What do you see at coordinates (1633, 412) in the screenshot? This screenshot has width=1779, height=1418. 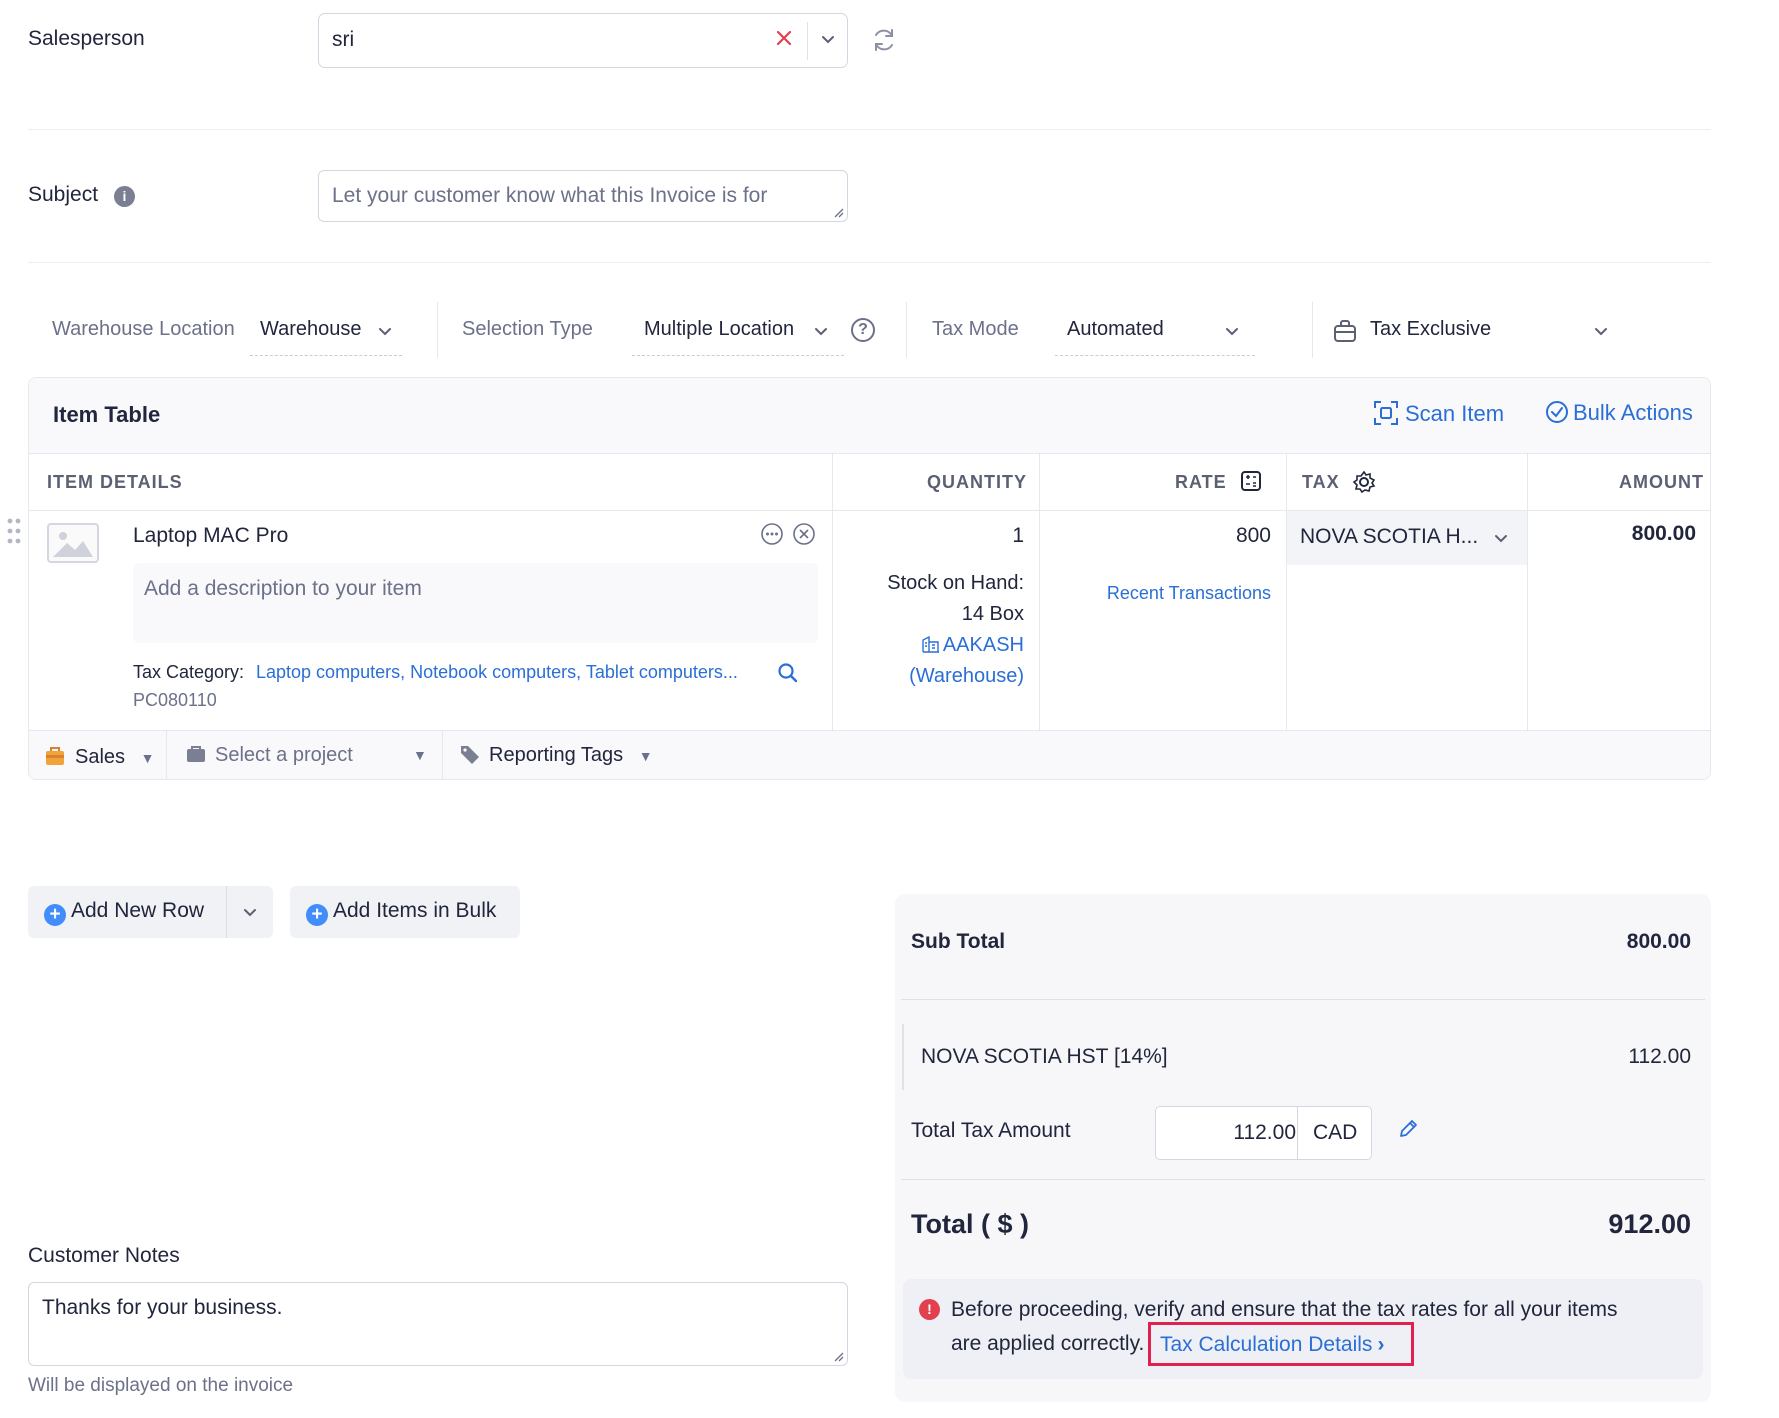 I see `bulk-actions-label: Bulk Actions` at bounding box center [1633, 412].